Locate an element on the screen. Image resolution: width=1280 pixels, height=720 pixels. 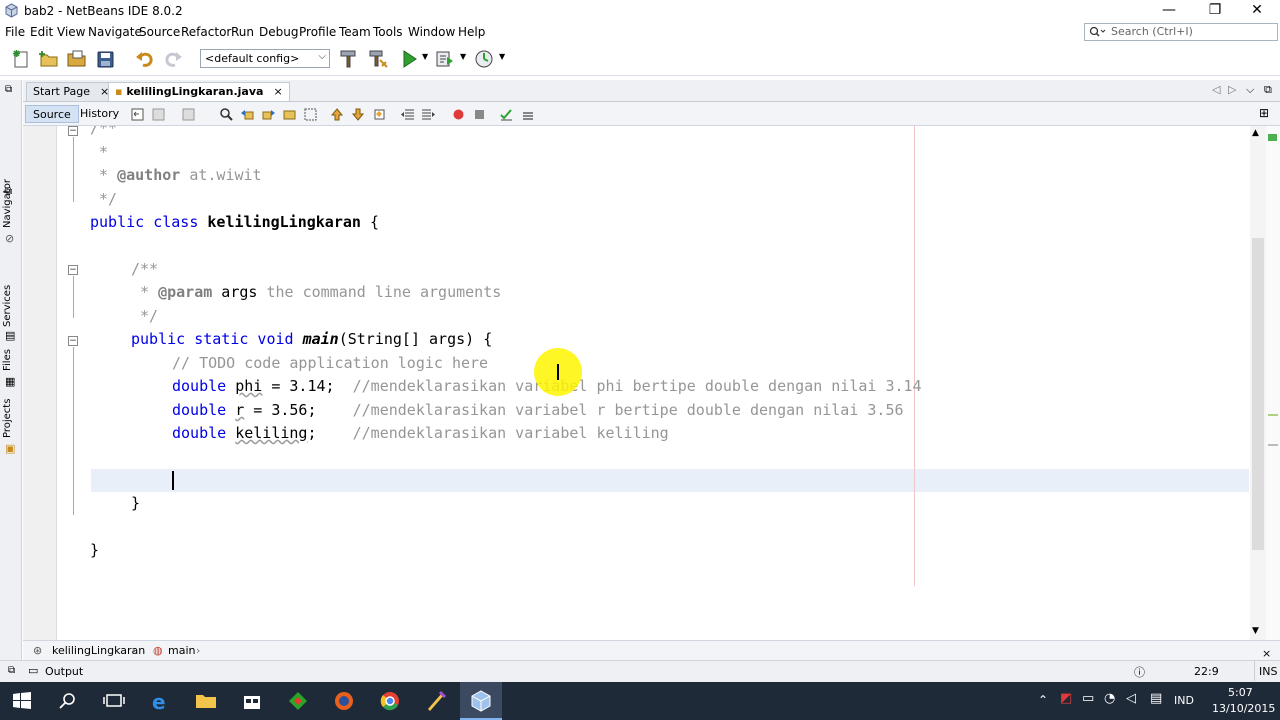
app-green-icon is located at coordinates (298, 701).